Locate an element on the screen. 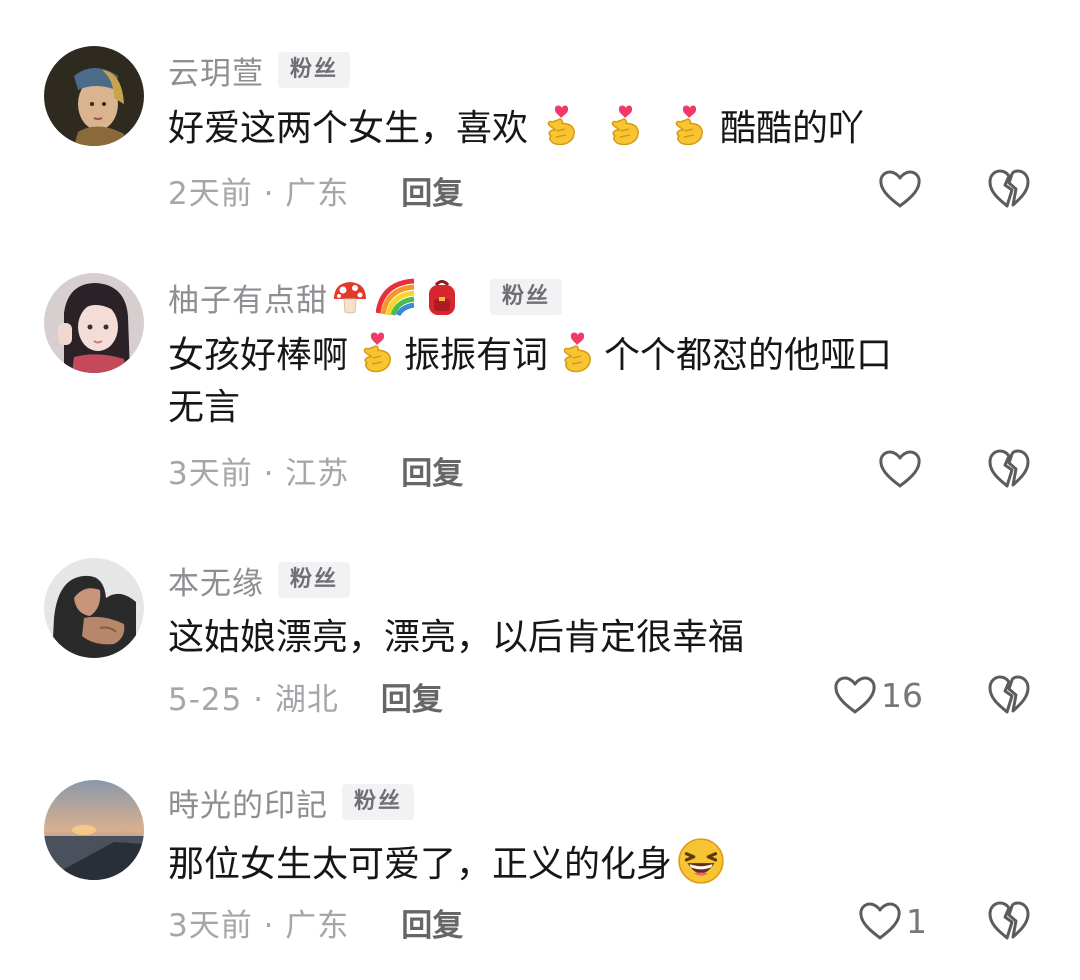 The image size is (1080, 980). username: 時光的印記 is located at coordinates (248, 802).